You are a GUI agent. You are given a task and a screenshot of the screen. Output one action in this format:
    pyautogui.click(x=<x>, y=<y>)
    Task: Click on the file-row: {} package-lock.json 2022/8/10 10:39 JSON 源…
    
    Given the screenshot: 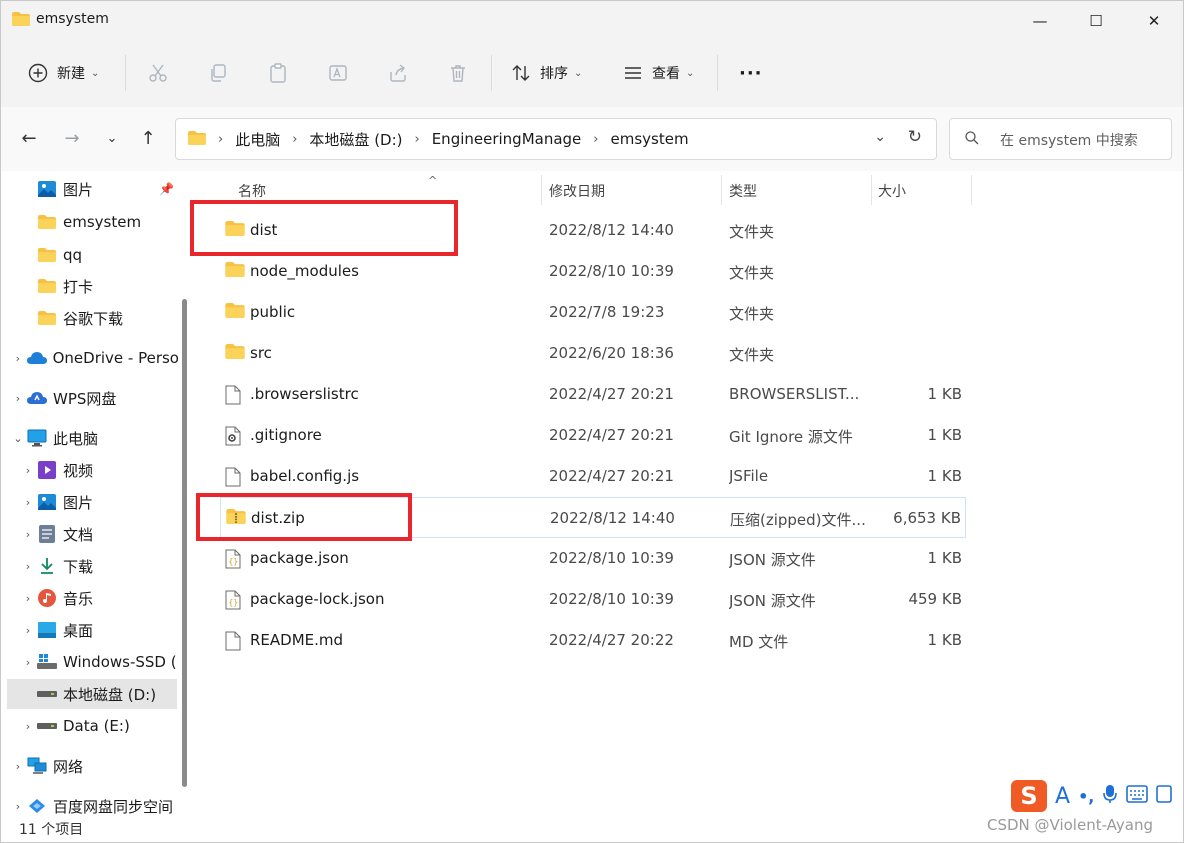 What is the action you would take?
    pyautogui.click(x=593, y=599)
    